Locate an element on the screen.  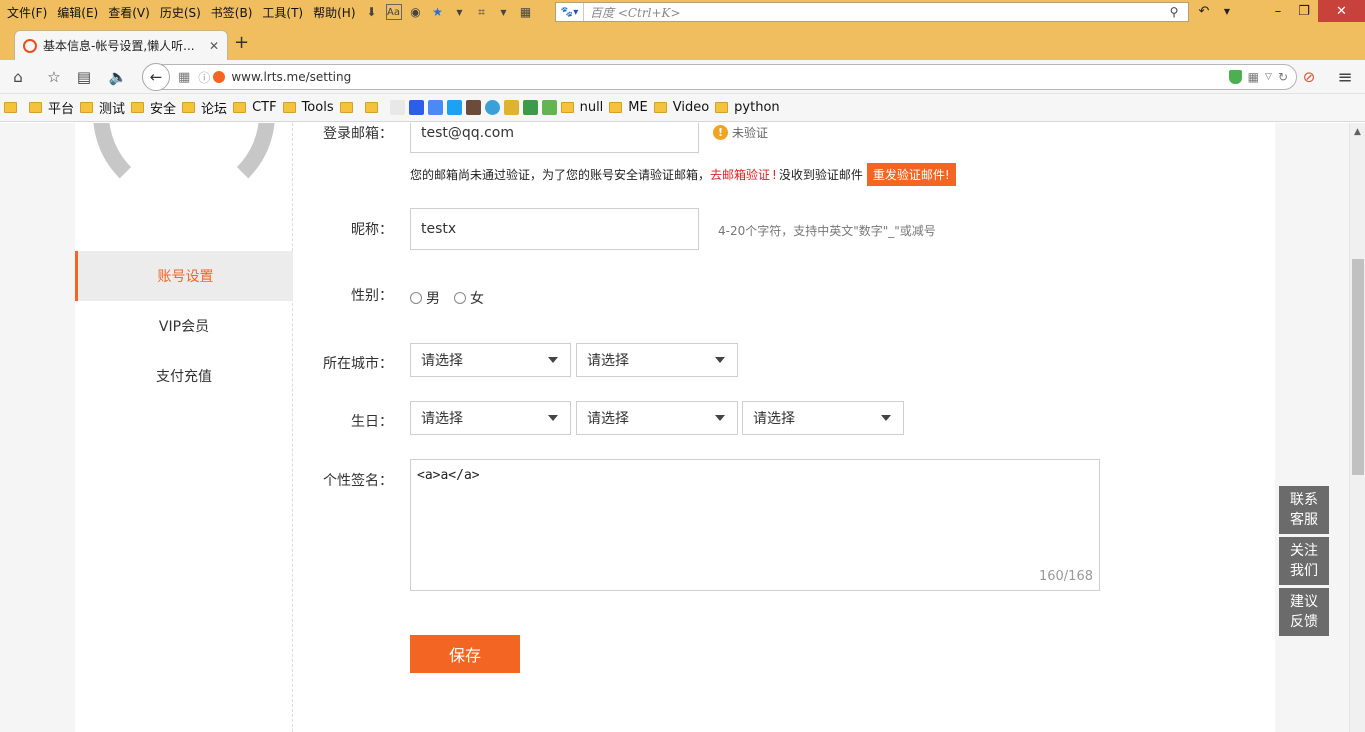
sidebar-item-payment: 支付充值 is located at coordinates (184, 376).